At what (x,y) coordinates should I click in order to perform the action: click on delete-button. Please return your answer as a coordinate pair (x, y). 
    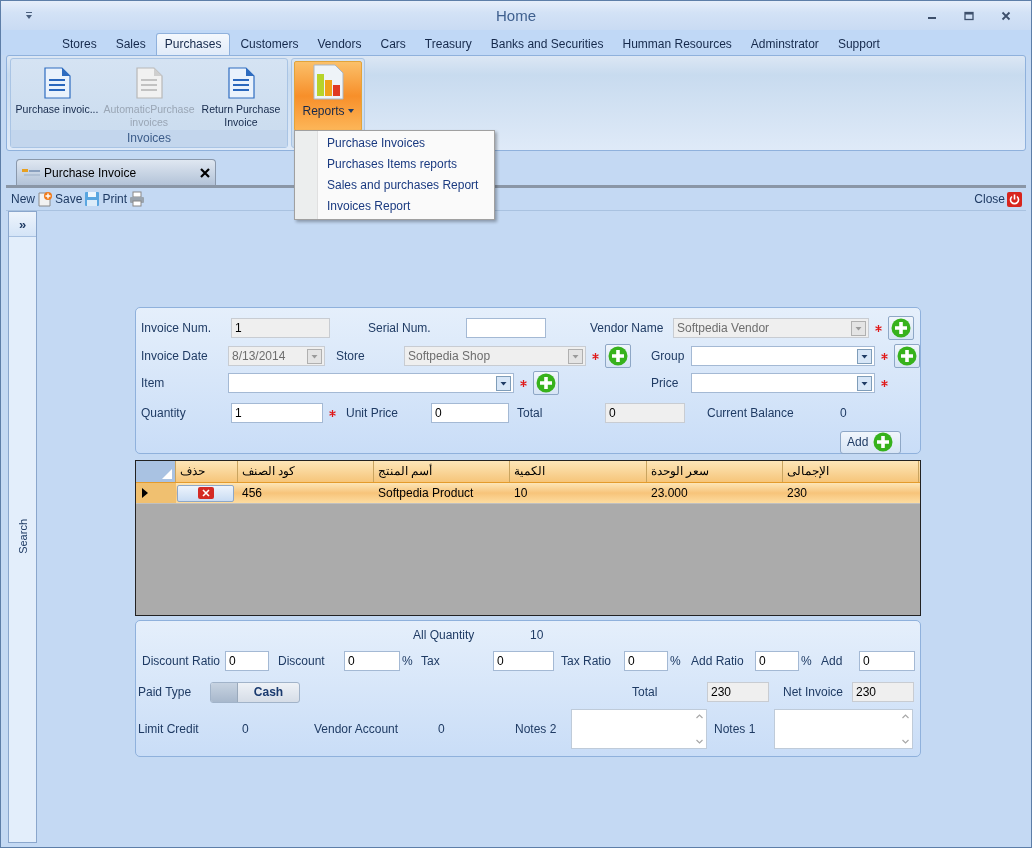
    Looking at the image, I should click on (205, 493).